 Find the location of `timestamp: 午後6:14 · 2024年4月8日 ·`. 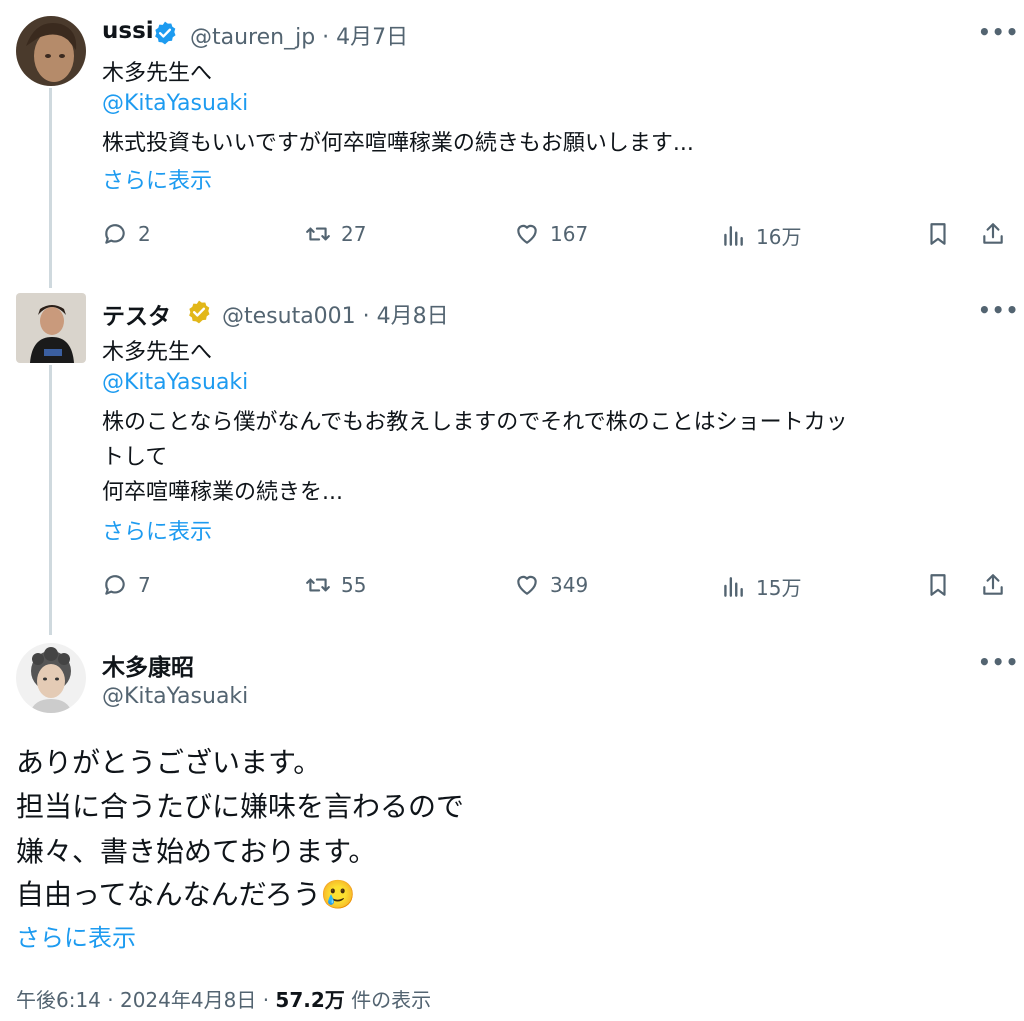

timestamp: 午後6:14 · 2024年4月8日 · is located at coordinates (145, 1000).